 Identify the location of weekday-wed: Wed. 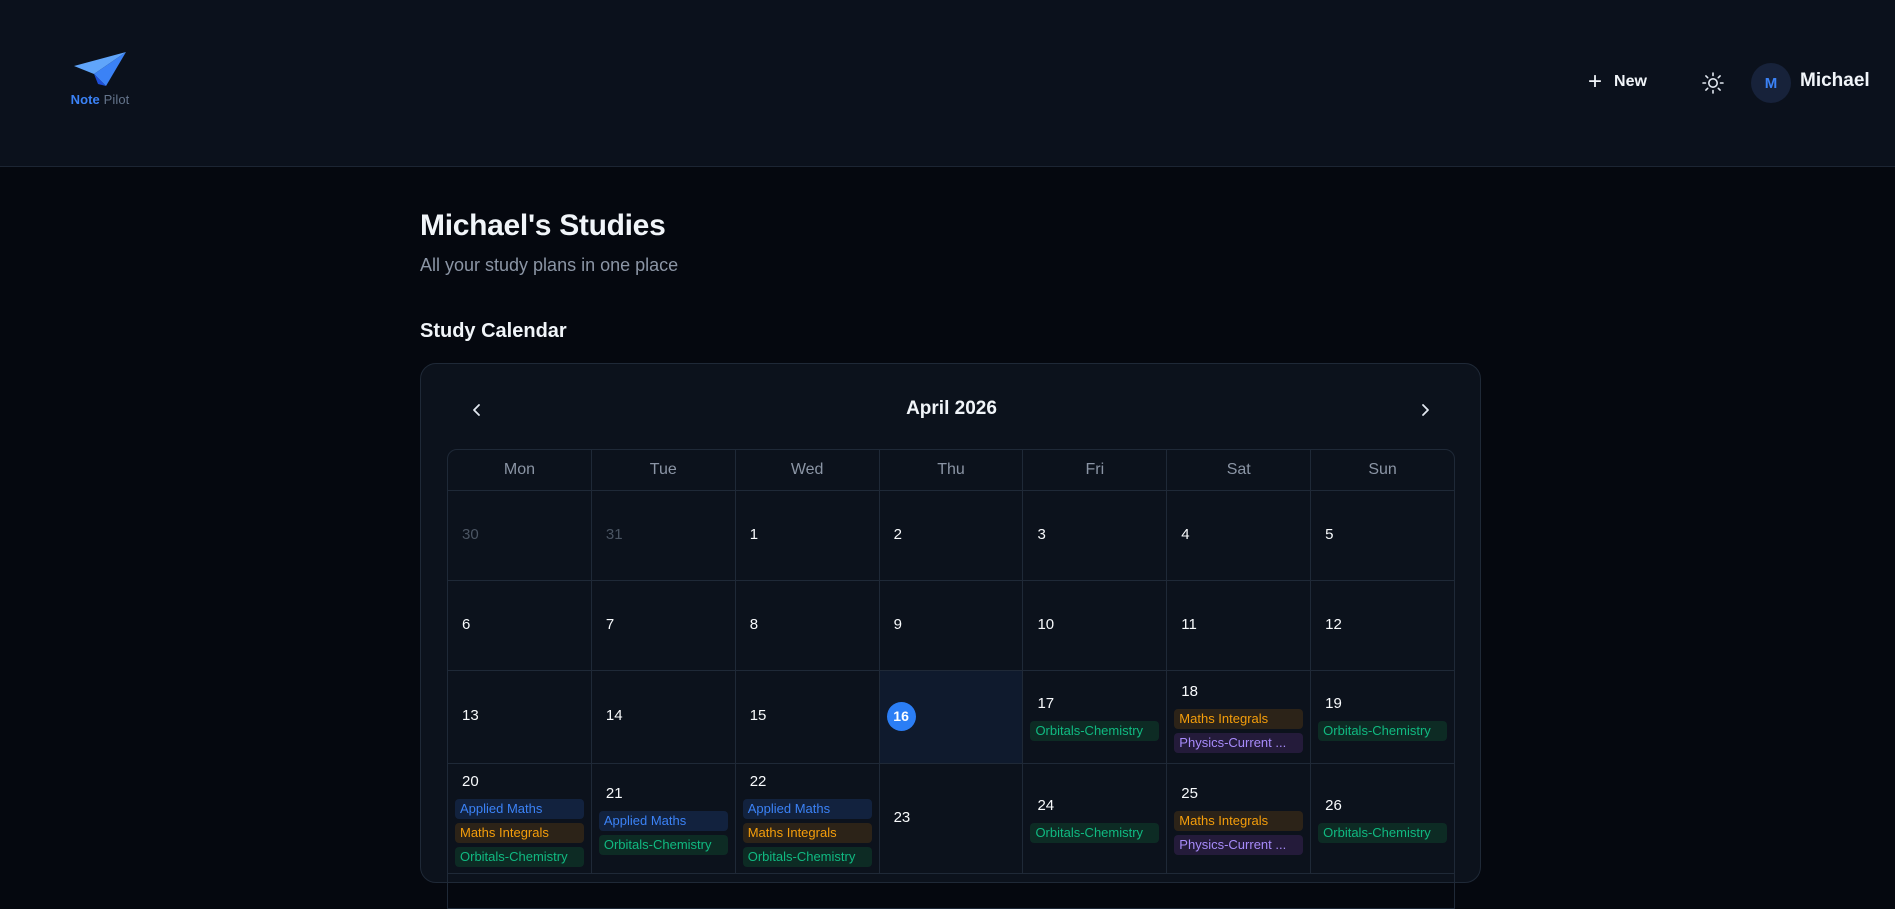
(808, 470).